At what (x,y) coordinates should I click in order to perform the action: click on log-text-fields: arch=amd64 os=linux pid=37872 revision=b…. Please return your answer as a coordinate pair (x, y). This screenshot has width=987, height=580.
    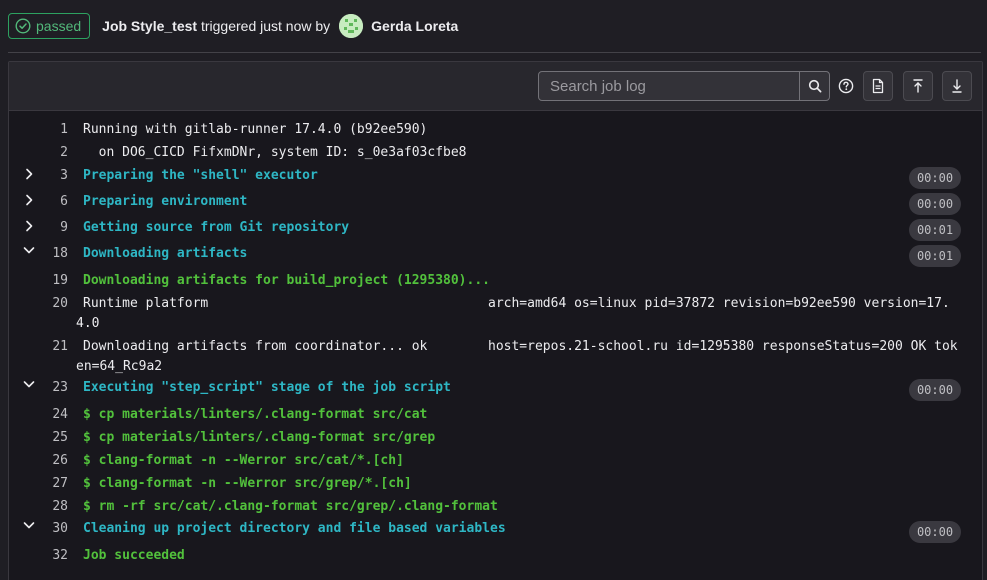
    Looking at the image, I should click on (719, 303).